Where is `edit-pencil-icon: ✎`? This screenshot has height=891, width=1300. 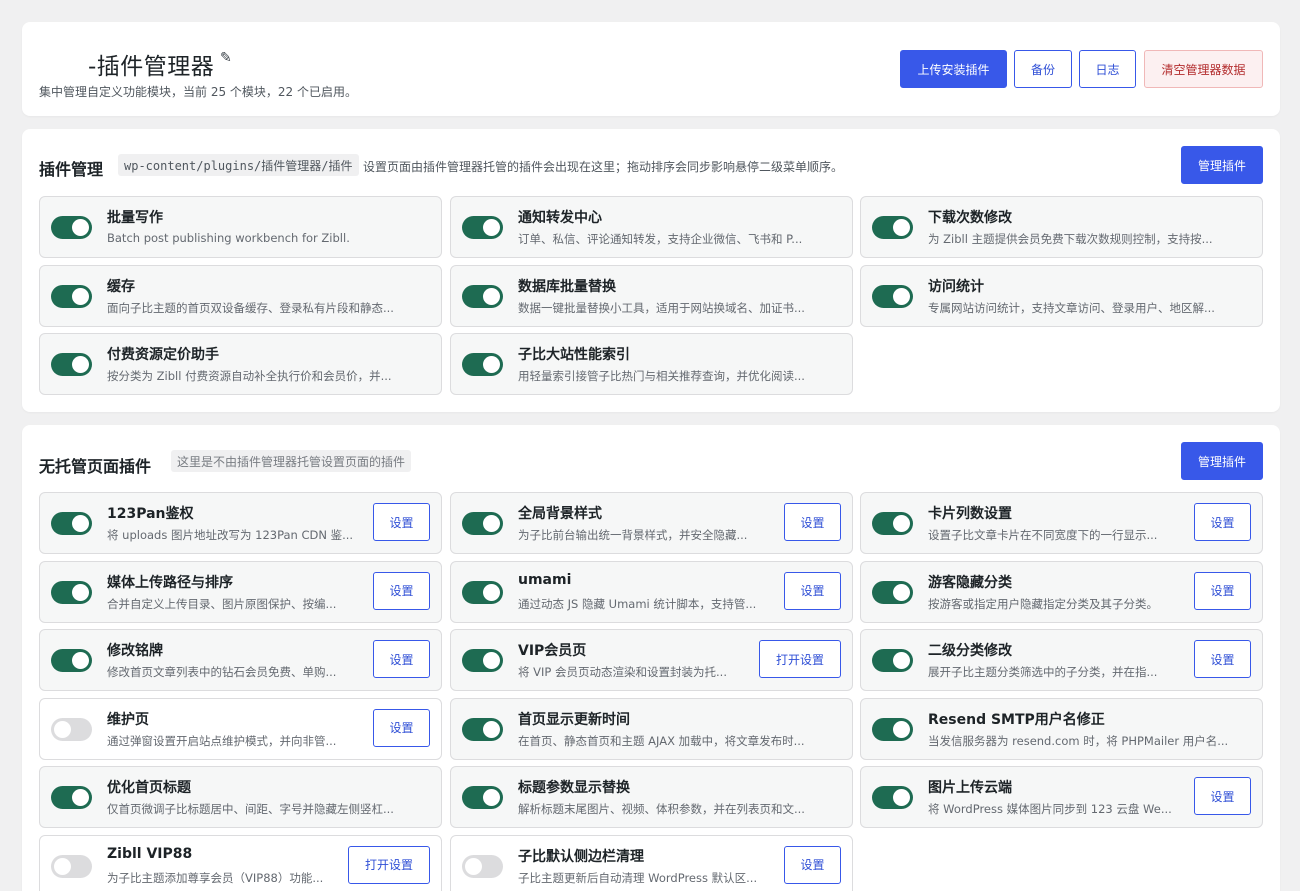 edit-pencil-icon: ✎ is located at coordinates (226, 58).